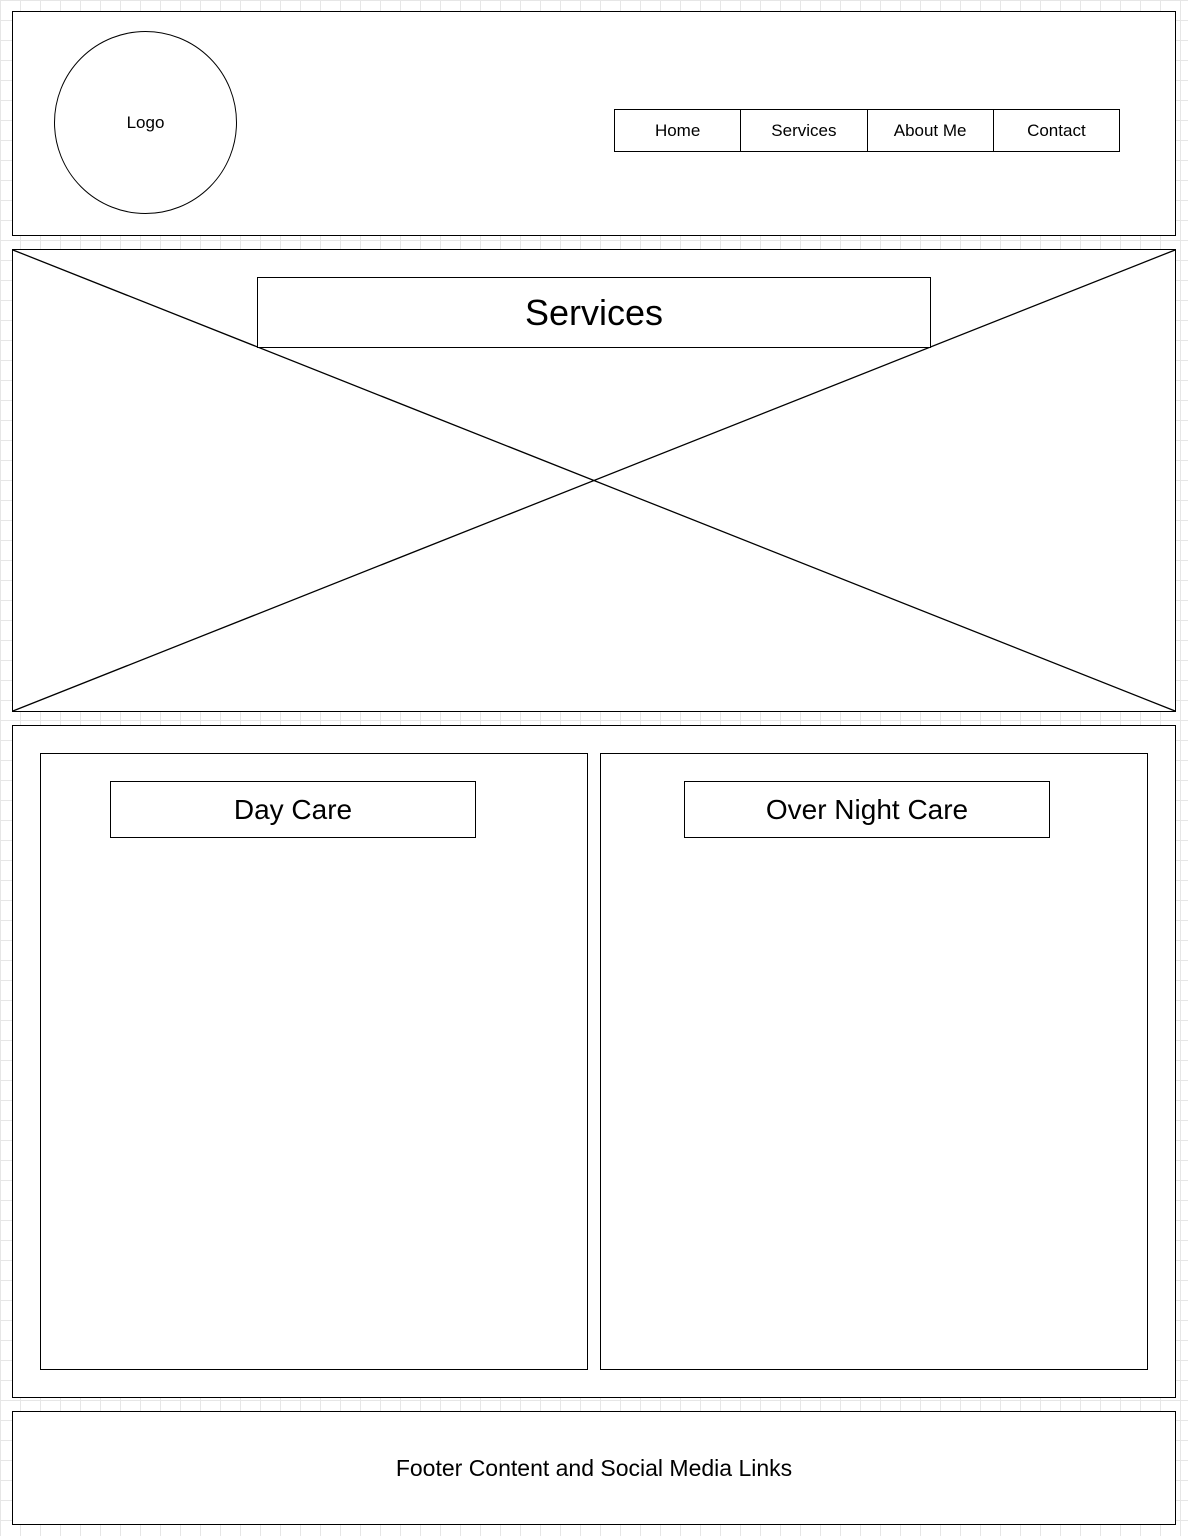 The width and height of the screenshot is (1188, 1536). Describe the element at coordinates (1056, 130) in the screenshot. I see `nav-item-contact: Contact` at that location.